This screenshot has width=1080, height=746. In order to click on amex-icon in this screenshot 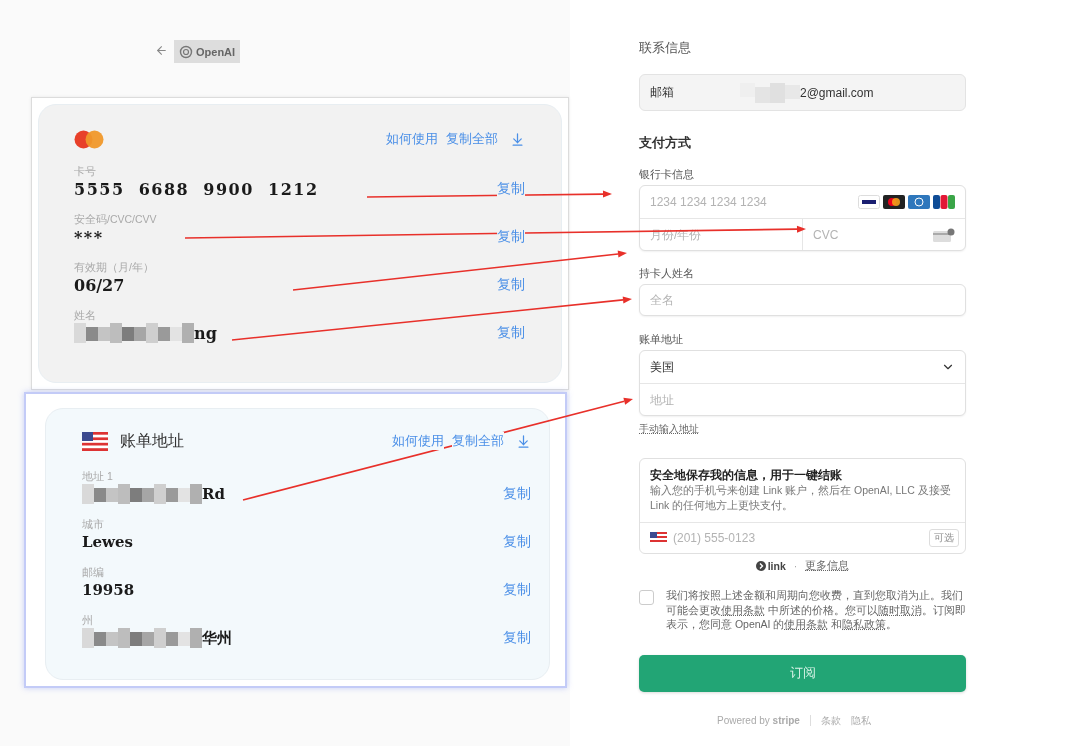, I will do `click(919, 202)`.